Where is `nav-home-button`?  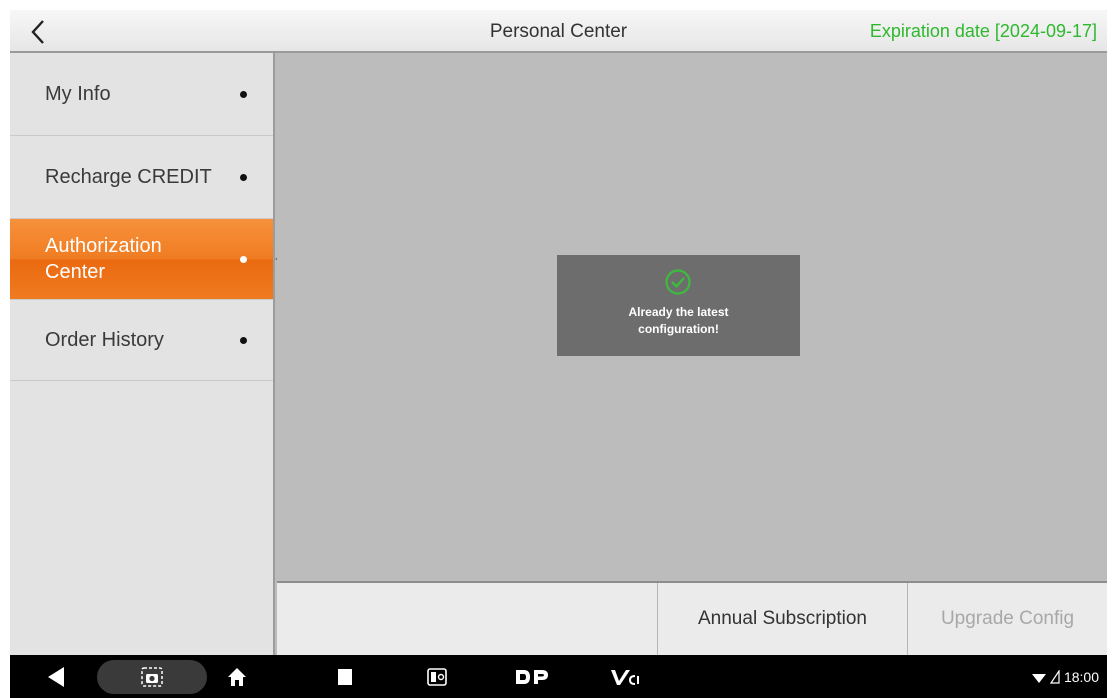
nav-home-button is located at coordinates (237, 676).